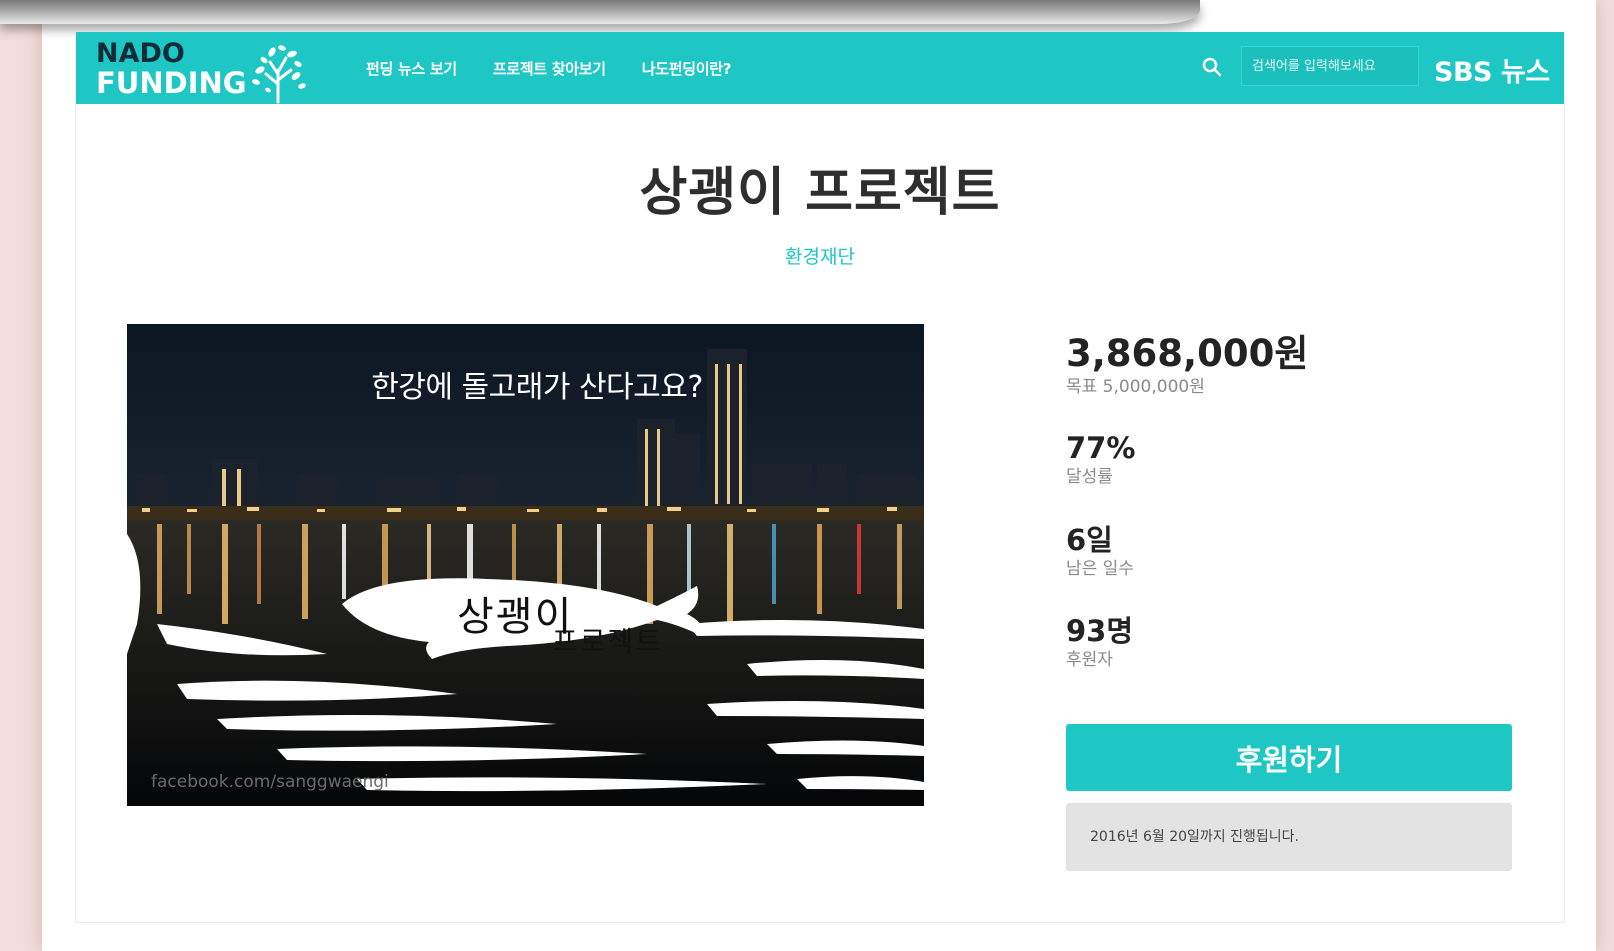 The image size is (1614, 951). I want to click on search-icon, so click(1212, 67).